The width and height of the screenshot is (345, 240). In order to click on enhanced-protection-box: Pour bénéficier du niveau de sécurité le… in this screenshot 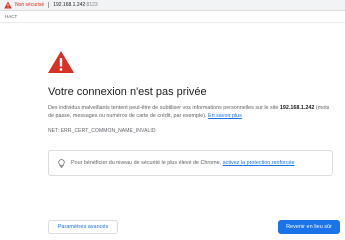, I will do `click(190, 163)`.